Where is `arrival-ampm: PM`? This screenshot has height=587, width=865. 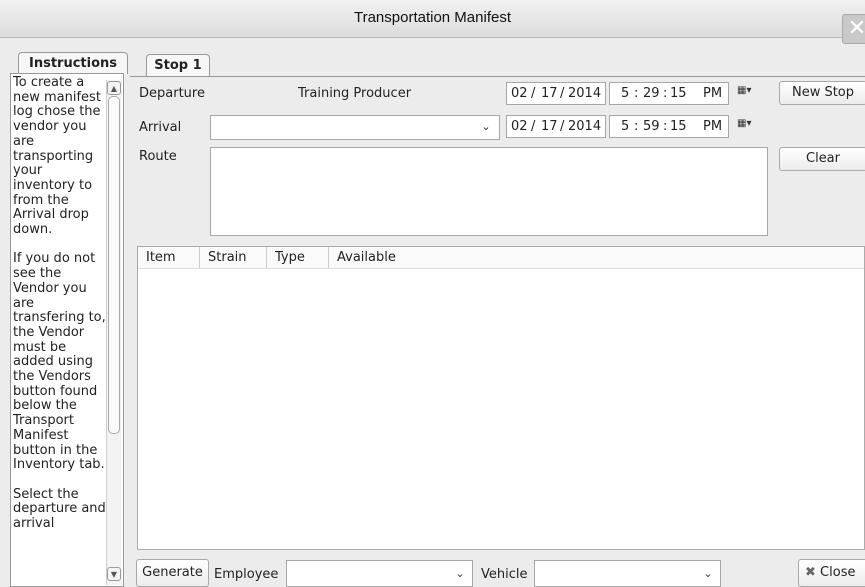
arrival-ampm: PM is located at coordinates (713, 126).